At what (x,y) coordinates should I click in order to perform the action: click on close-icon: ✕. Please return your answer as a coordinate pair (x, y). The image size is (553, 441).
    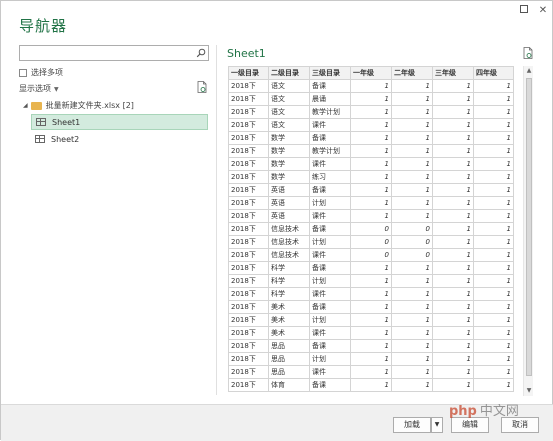
    Looking at the image, I should click on (543, 10).